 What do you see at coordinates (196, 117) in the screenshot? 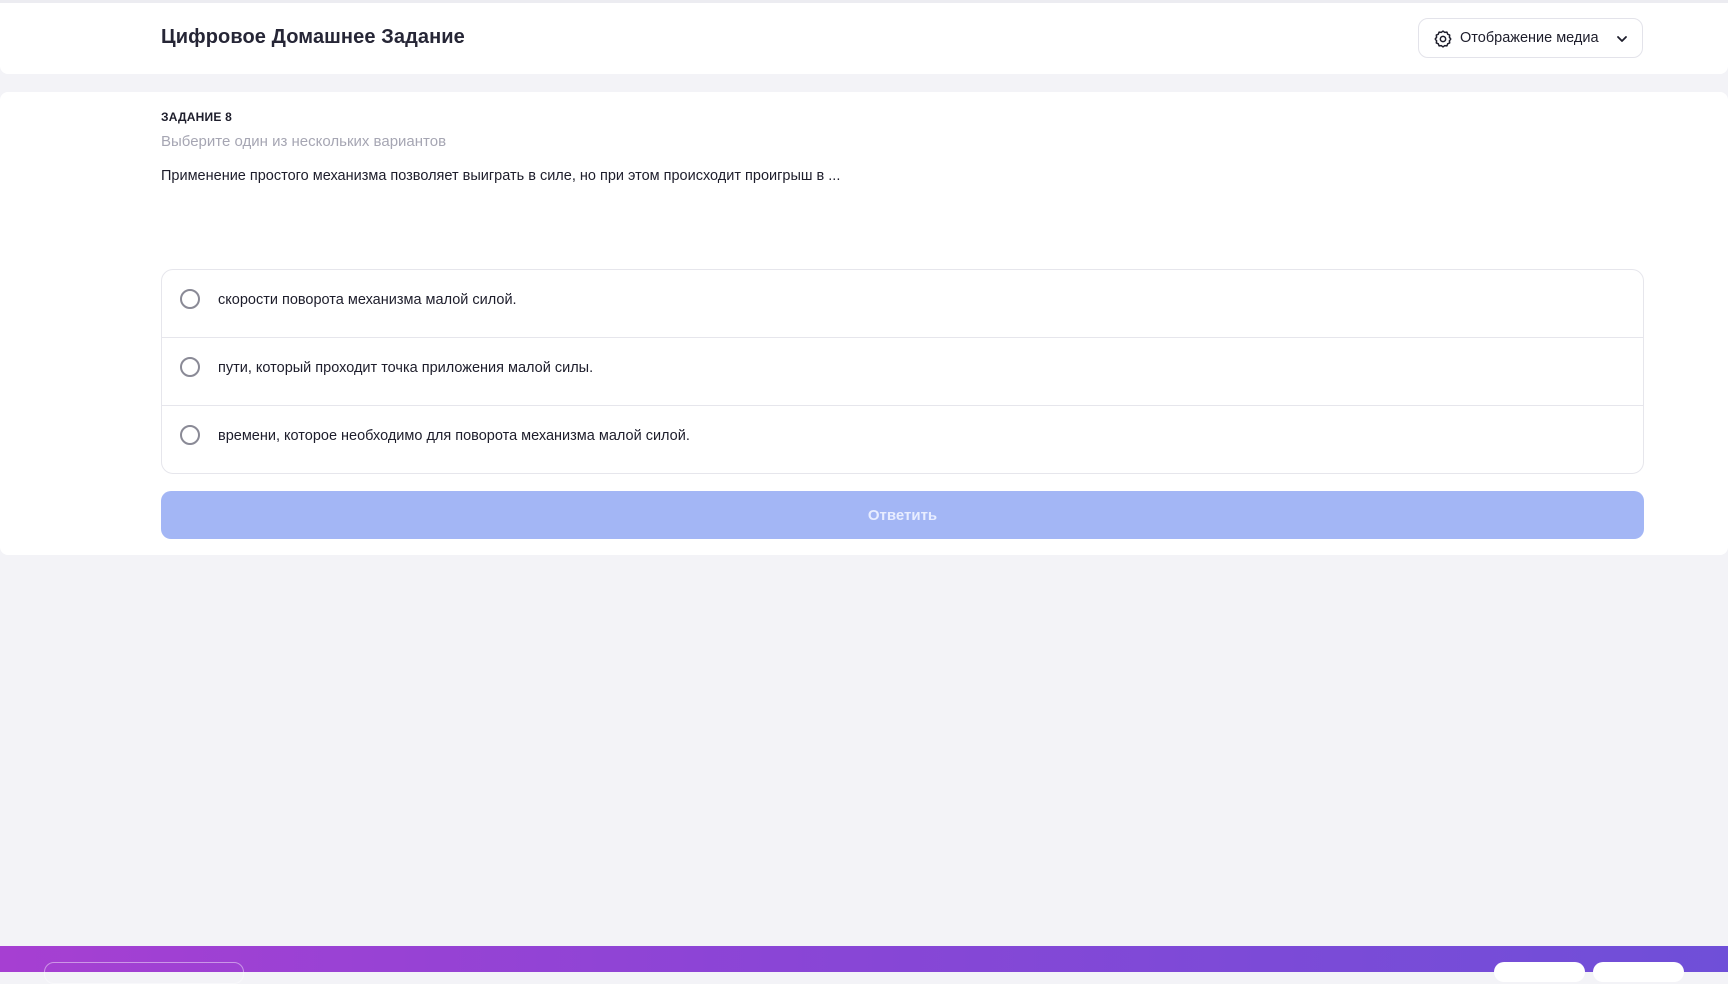
I see `task-number: ЗАДАНИЕ 8` at bounding box center [196, 117].